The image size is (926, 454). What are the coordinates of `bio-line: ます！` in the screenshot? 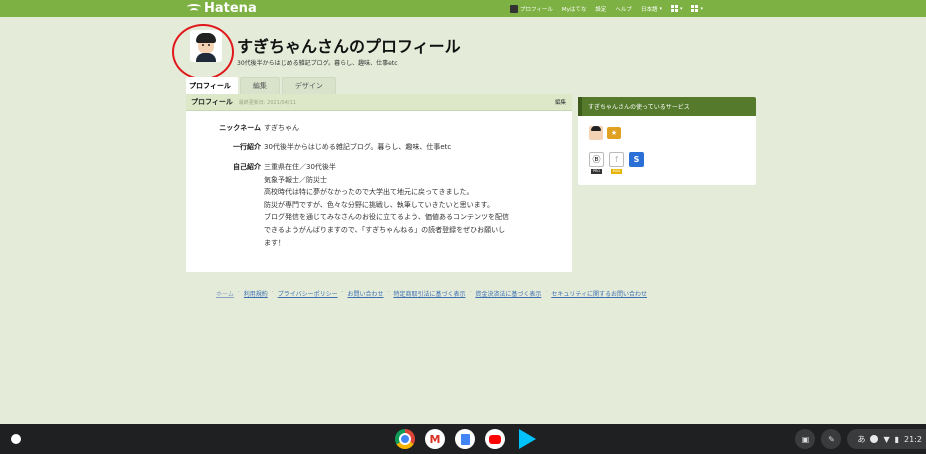 It's located at (274, 242).